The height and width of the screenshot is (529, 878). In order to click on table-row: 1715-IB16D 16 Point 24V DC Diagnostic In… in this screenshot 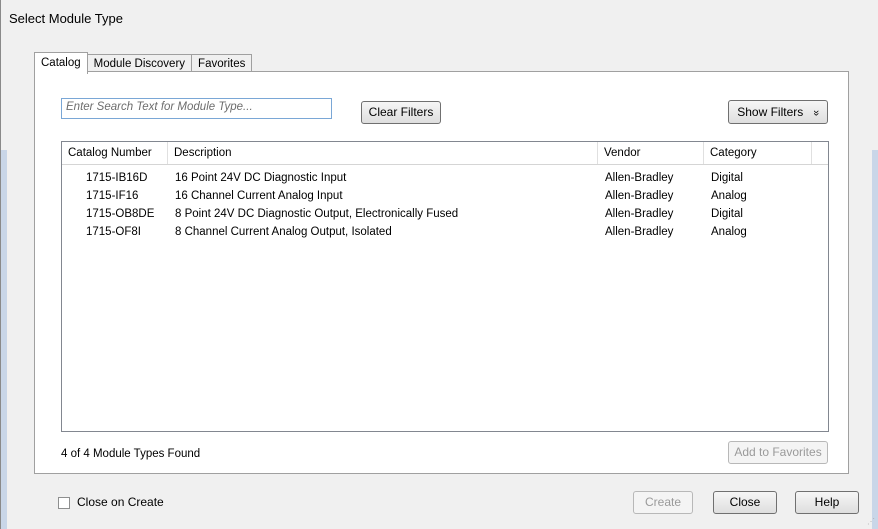, I will do `click(445, 178)`.